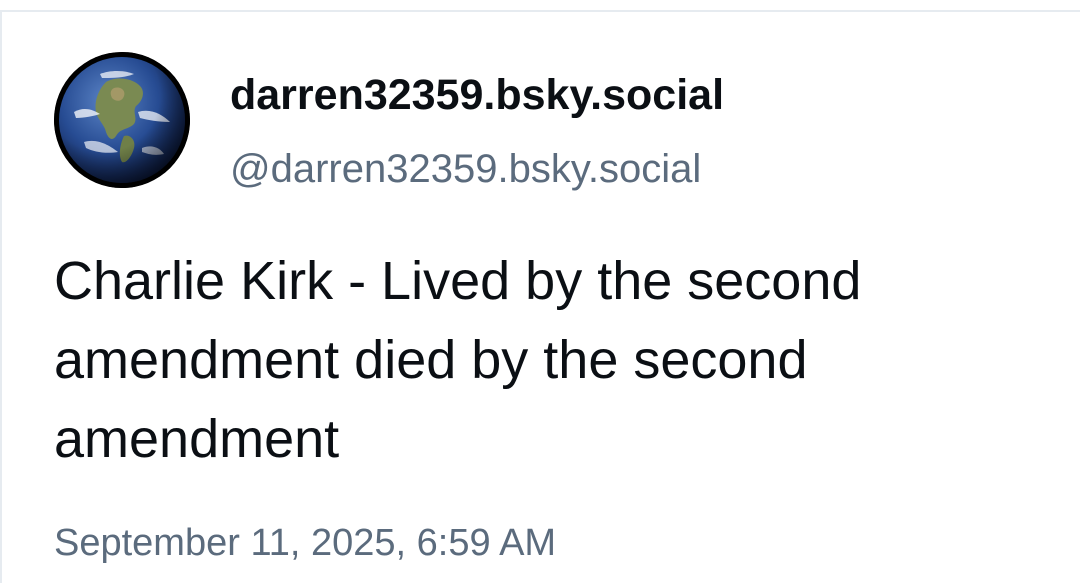 The image size is (1080, 583). I want to click on avatar, so click(122, 120).